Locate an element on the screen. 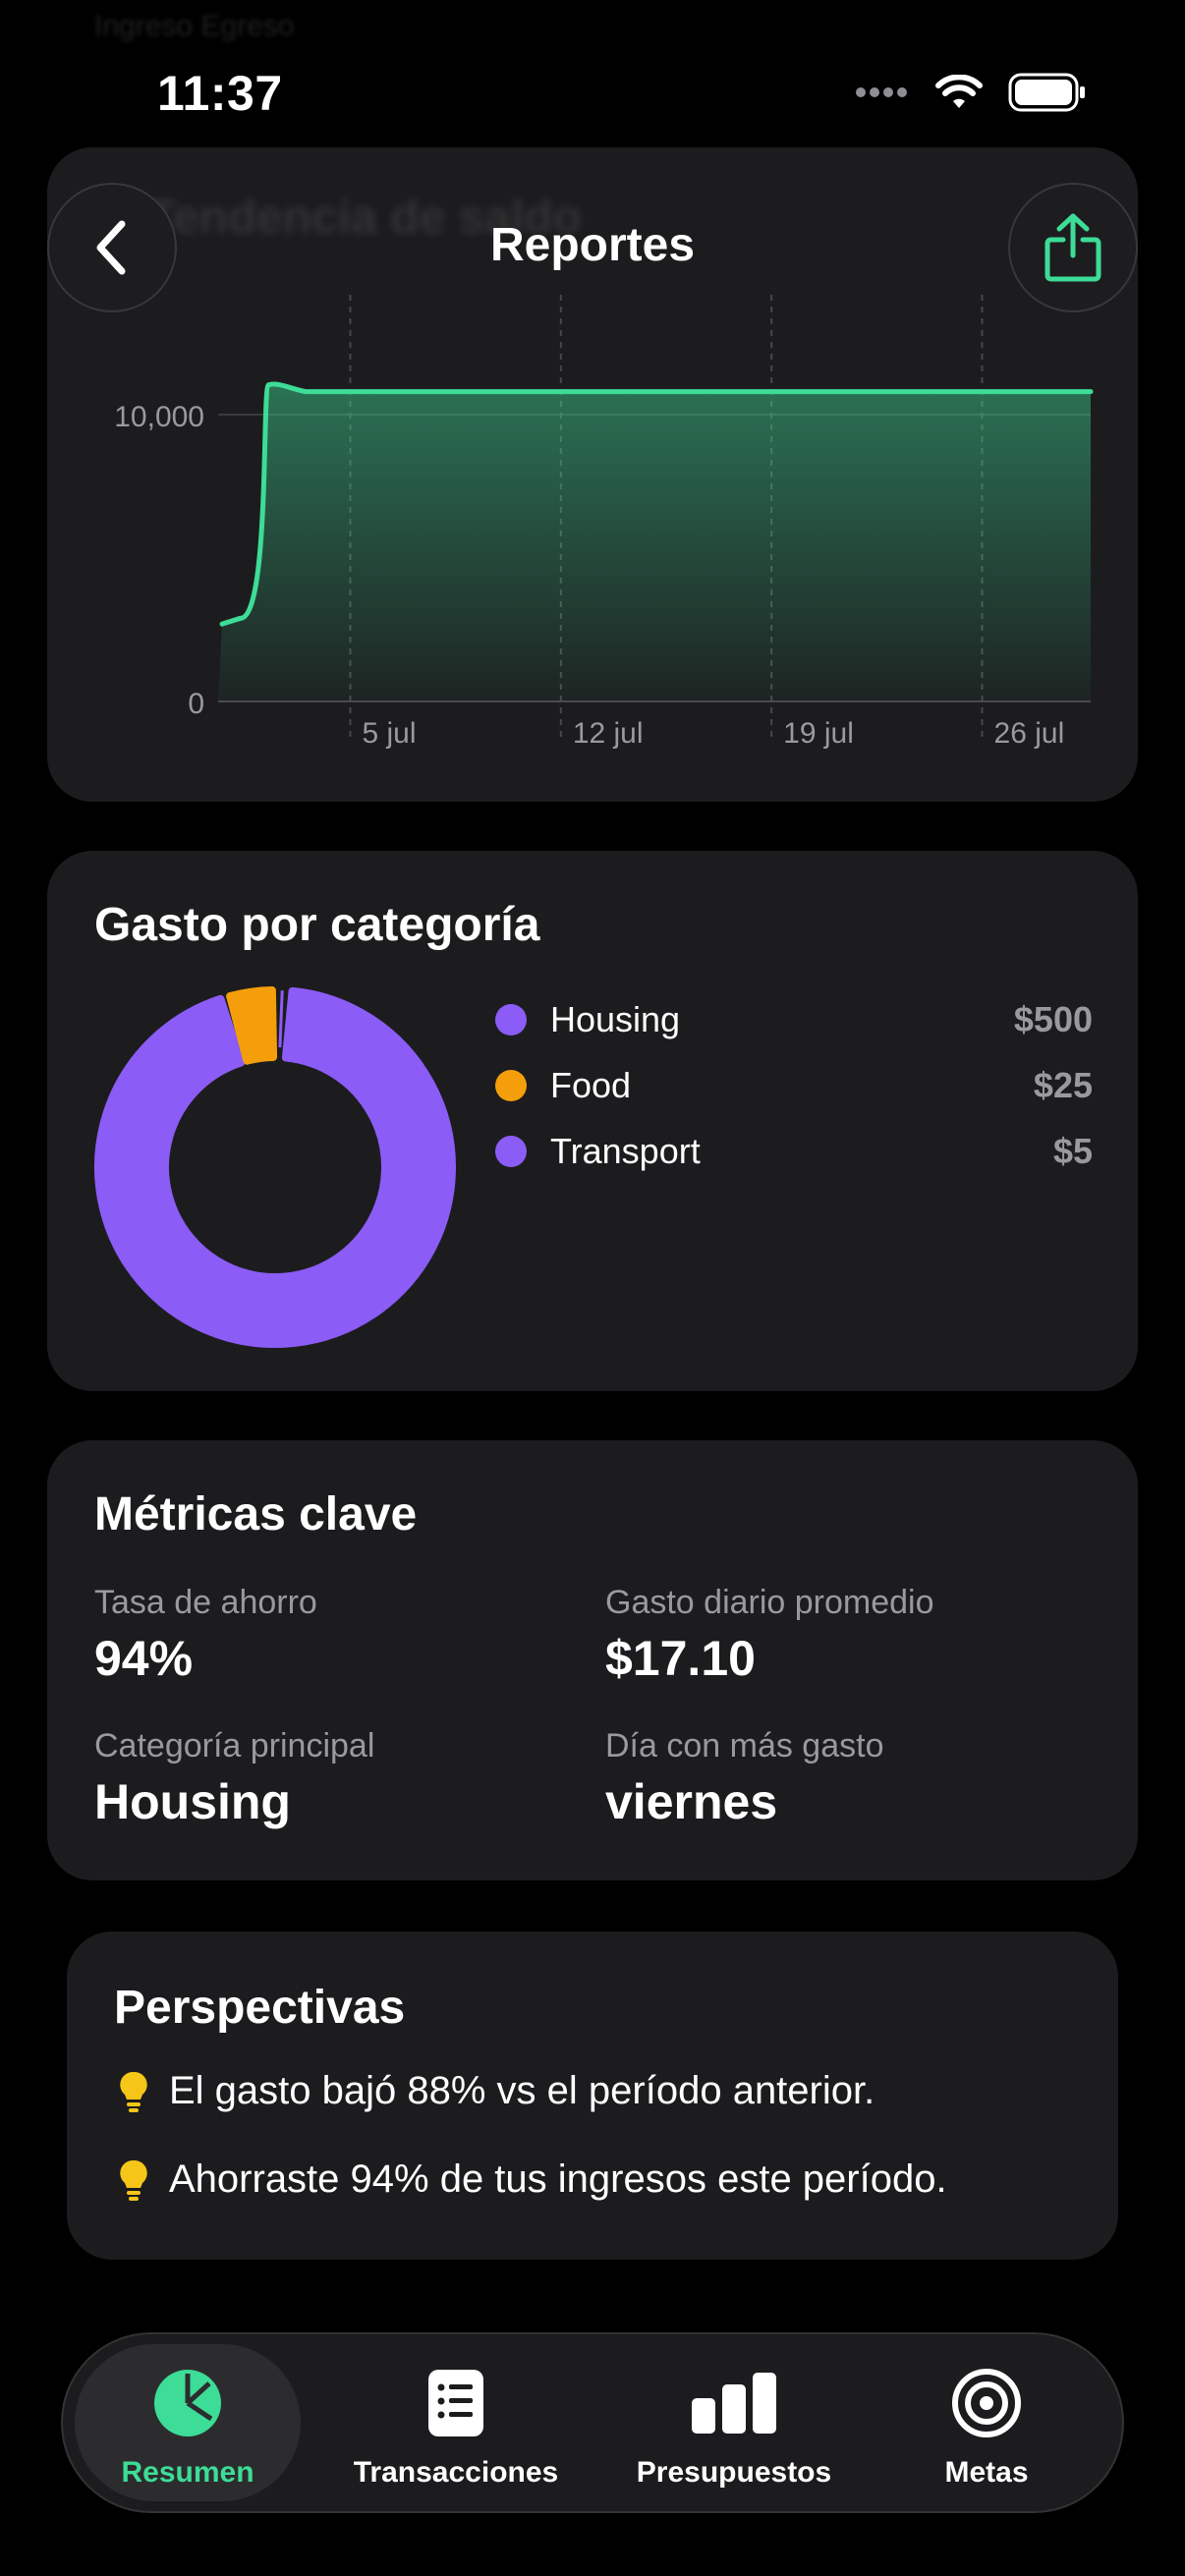  tab-presupuestos: Presupuestos is located at coordinates (734, 2422).